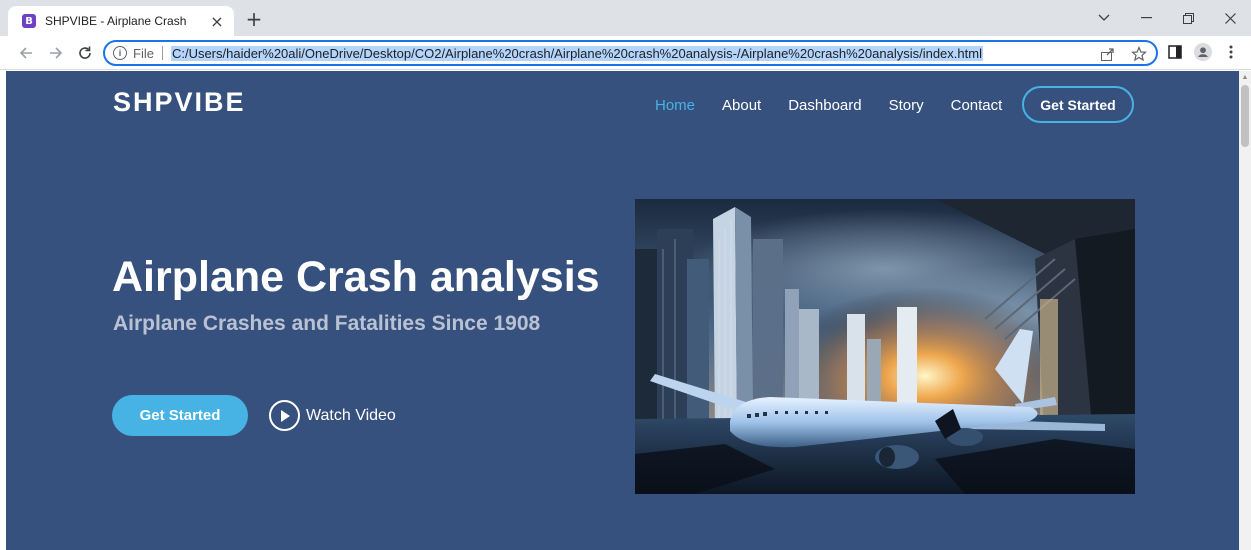 The width and height of the screenshot is (1251, 550). What do you see at coordinates (1107, 54) in the screenshot?
I see `share-icon` at bounding box center [1107, 54].